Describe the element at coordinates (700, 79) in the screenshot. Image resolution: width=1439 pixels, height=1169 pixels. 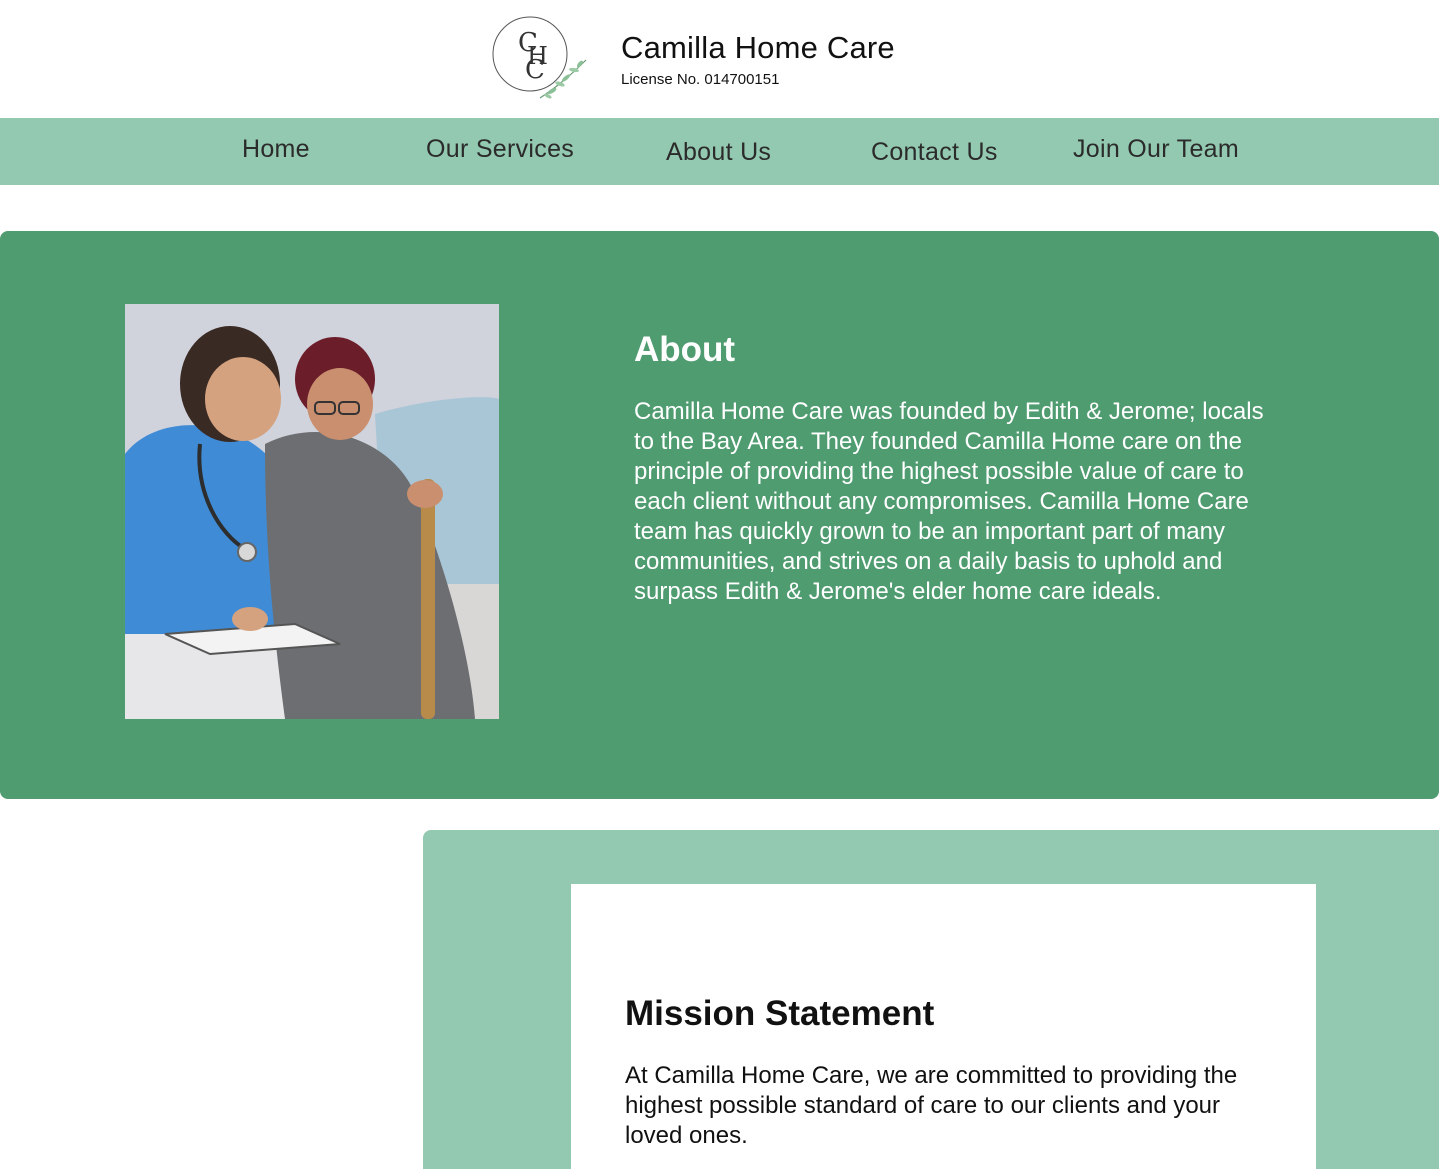
I see `license-number: License No. 014700151` at that location.